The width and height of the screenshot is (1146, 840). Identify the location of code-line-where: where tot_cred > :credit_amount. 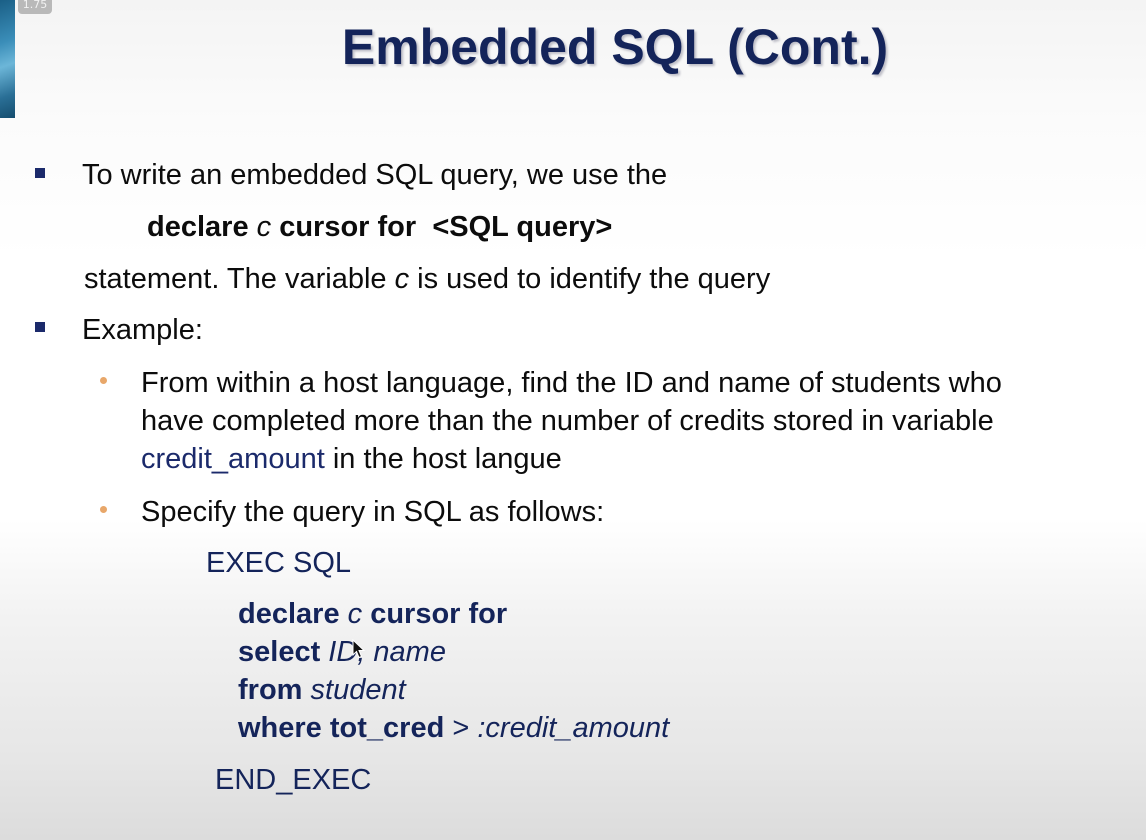
(453, 728).